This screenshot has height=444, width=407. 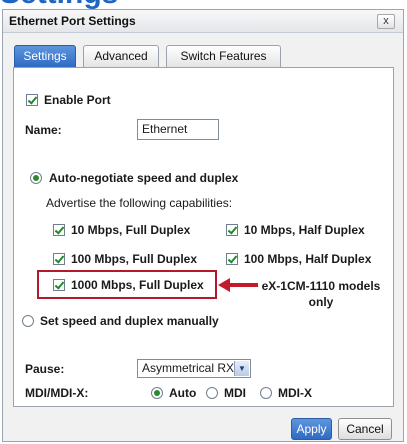 I want to click on manual-speed-radio, so click(x=28, y=321).